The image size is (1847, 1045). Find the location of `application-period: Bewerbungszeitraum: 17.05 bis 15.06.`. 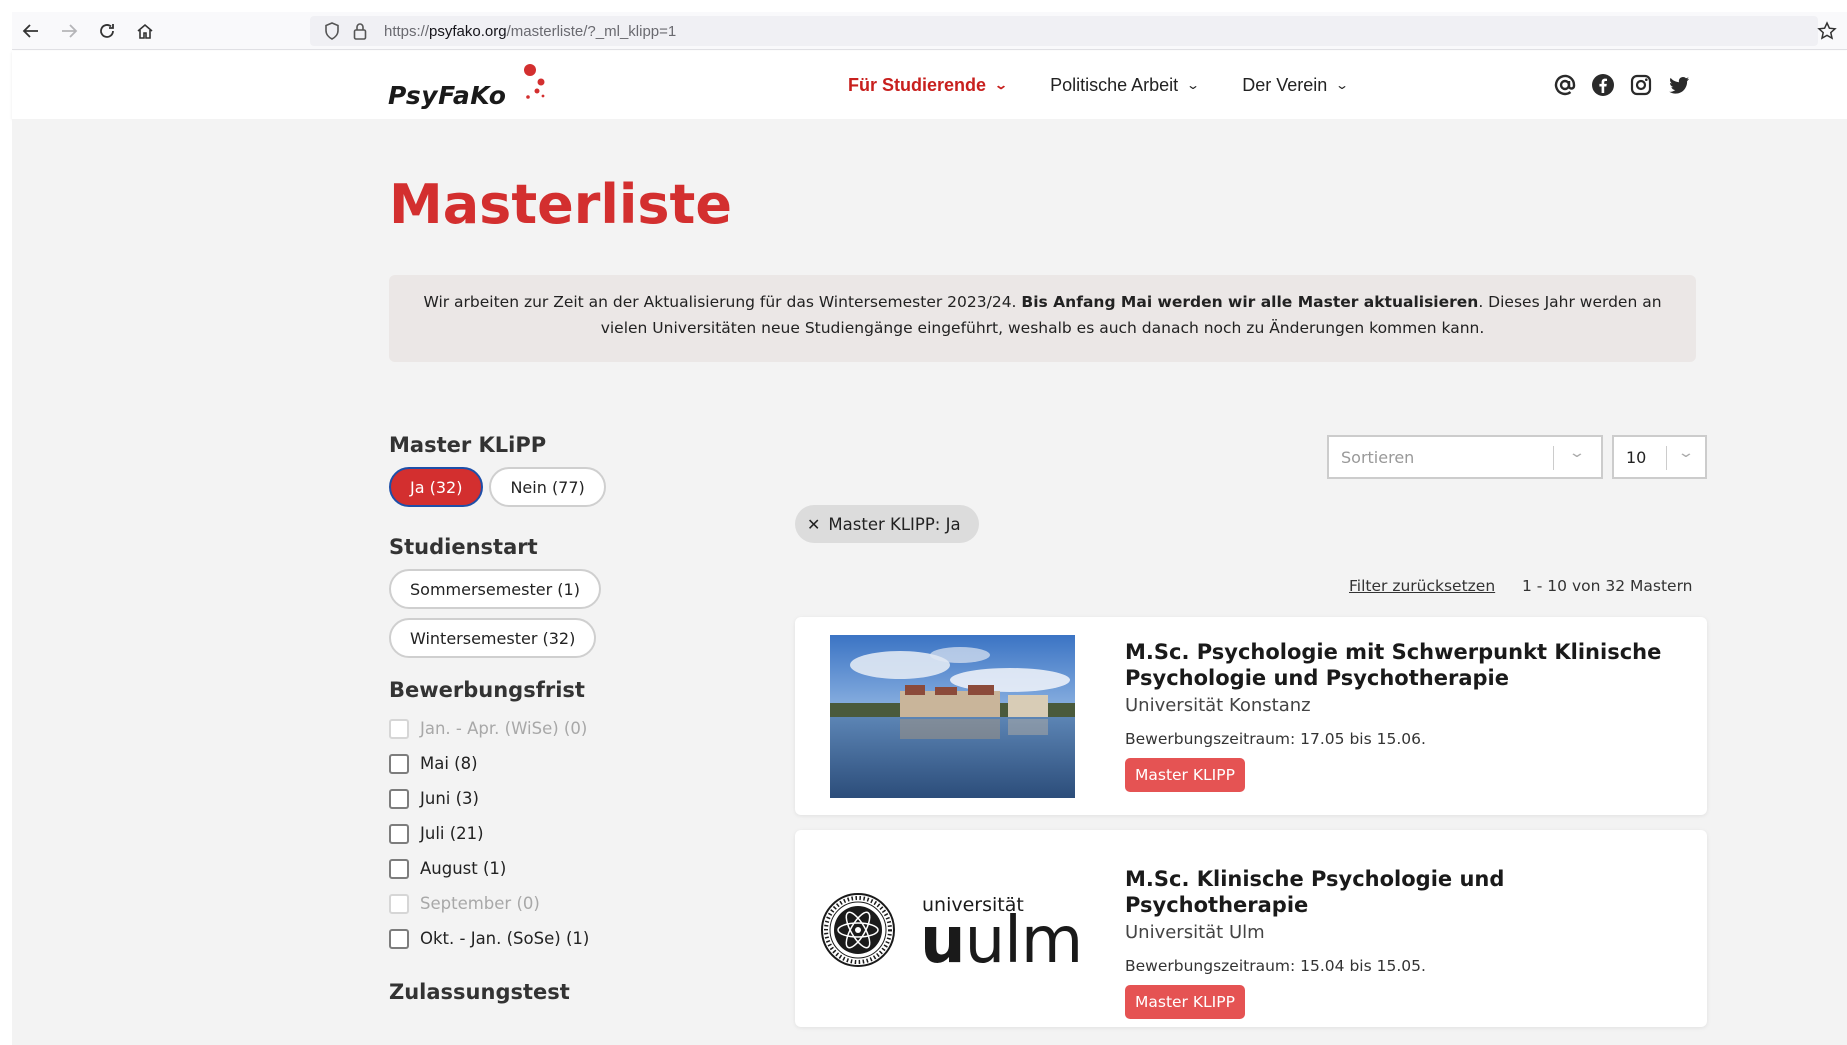

application-period: Bewerbungszeitraum: 17.05 bis 15.06. is located at coordinates (1275, 739).